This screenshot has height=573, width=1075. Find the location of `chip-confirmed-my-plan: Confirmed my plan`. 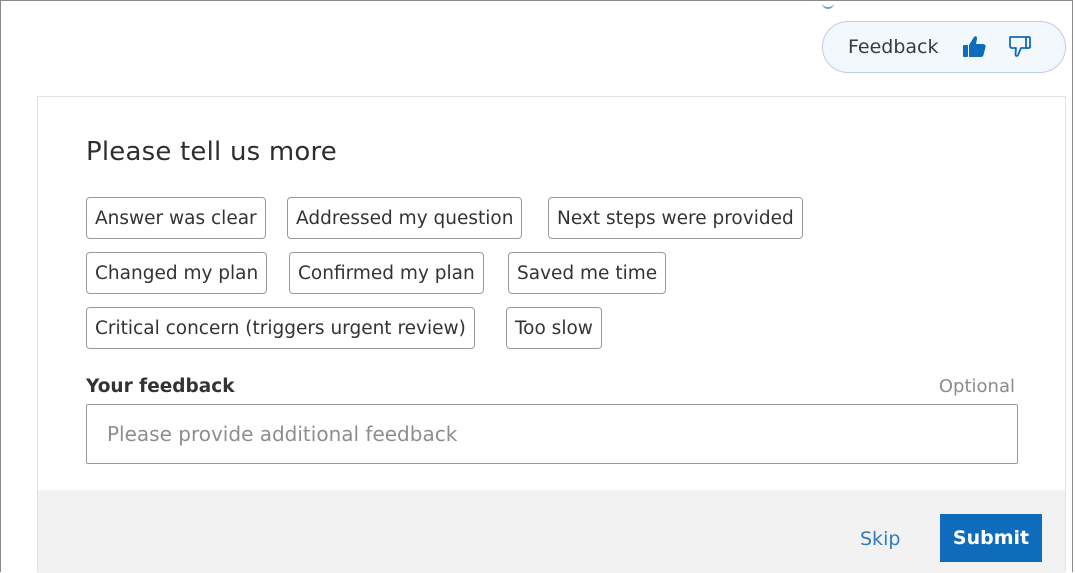

chip-confirmed-my-plan: Confirmed my plan is located at coordinates (386, 273).